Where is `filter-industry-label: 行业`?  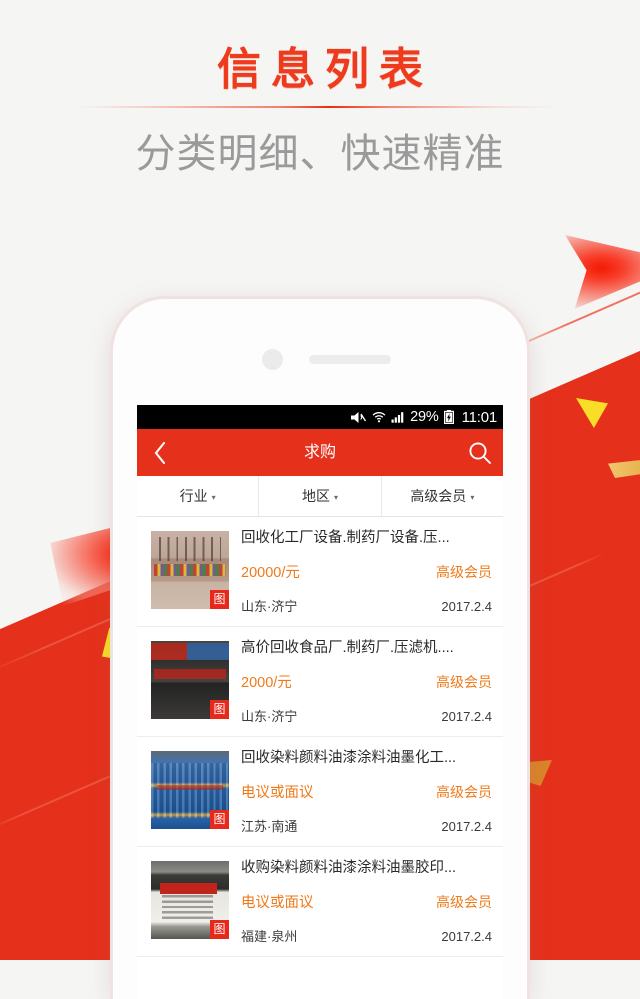
filter-industry-label: 行业 is located at coordinates (193, 496).